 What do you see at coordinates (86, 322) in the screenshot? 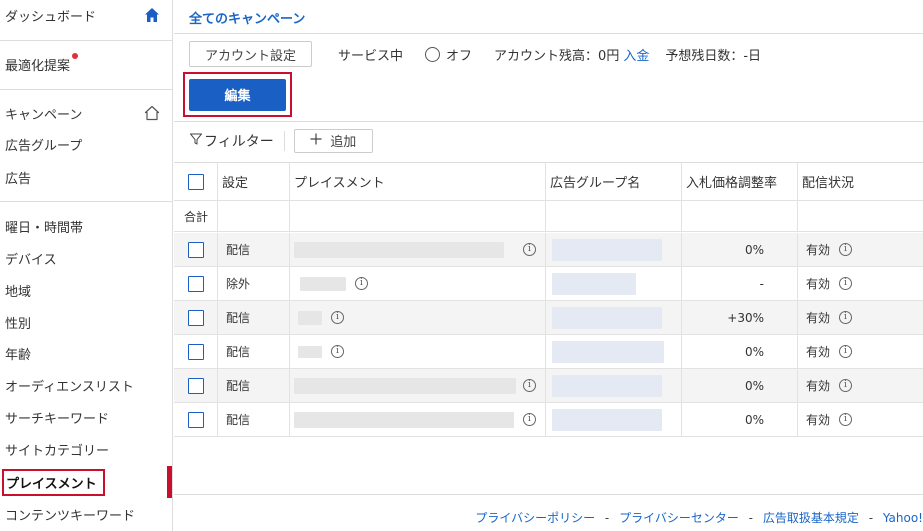
I see `sidebar-item-gender: 性別` at bounding box center [86, 322].